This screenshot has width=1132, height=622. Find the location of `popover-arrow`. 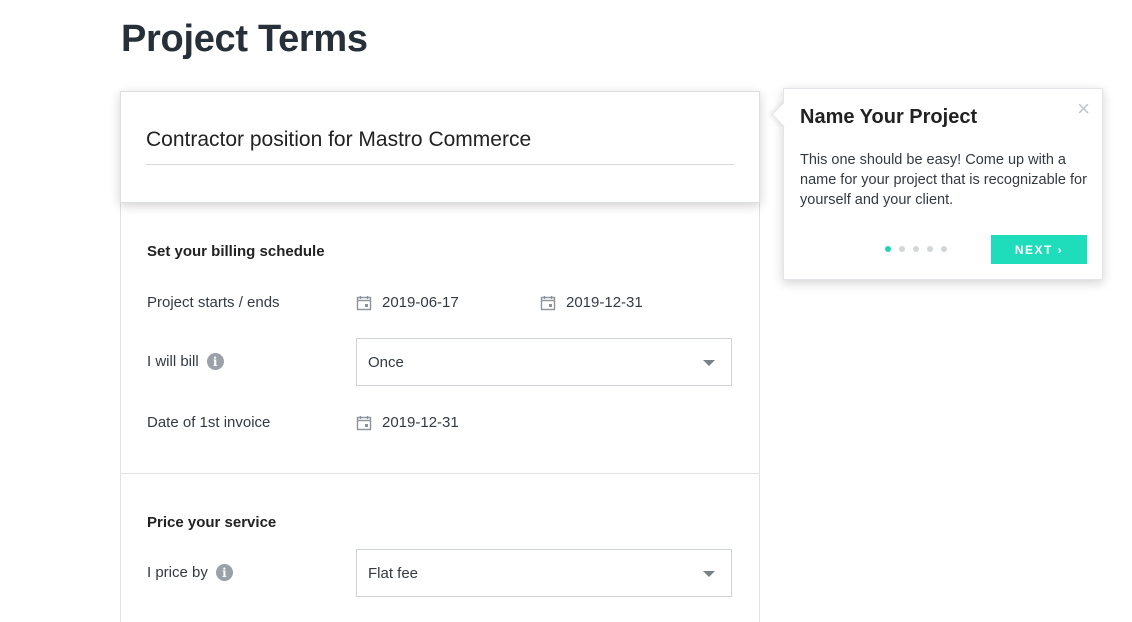

popover-arrow is located at coordinates (783, 114).